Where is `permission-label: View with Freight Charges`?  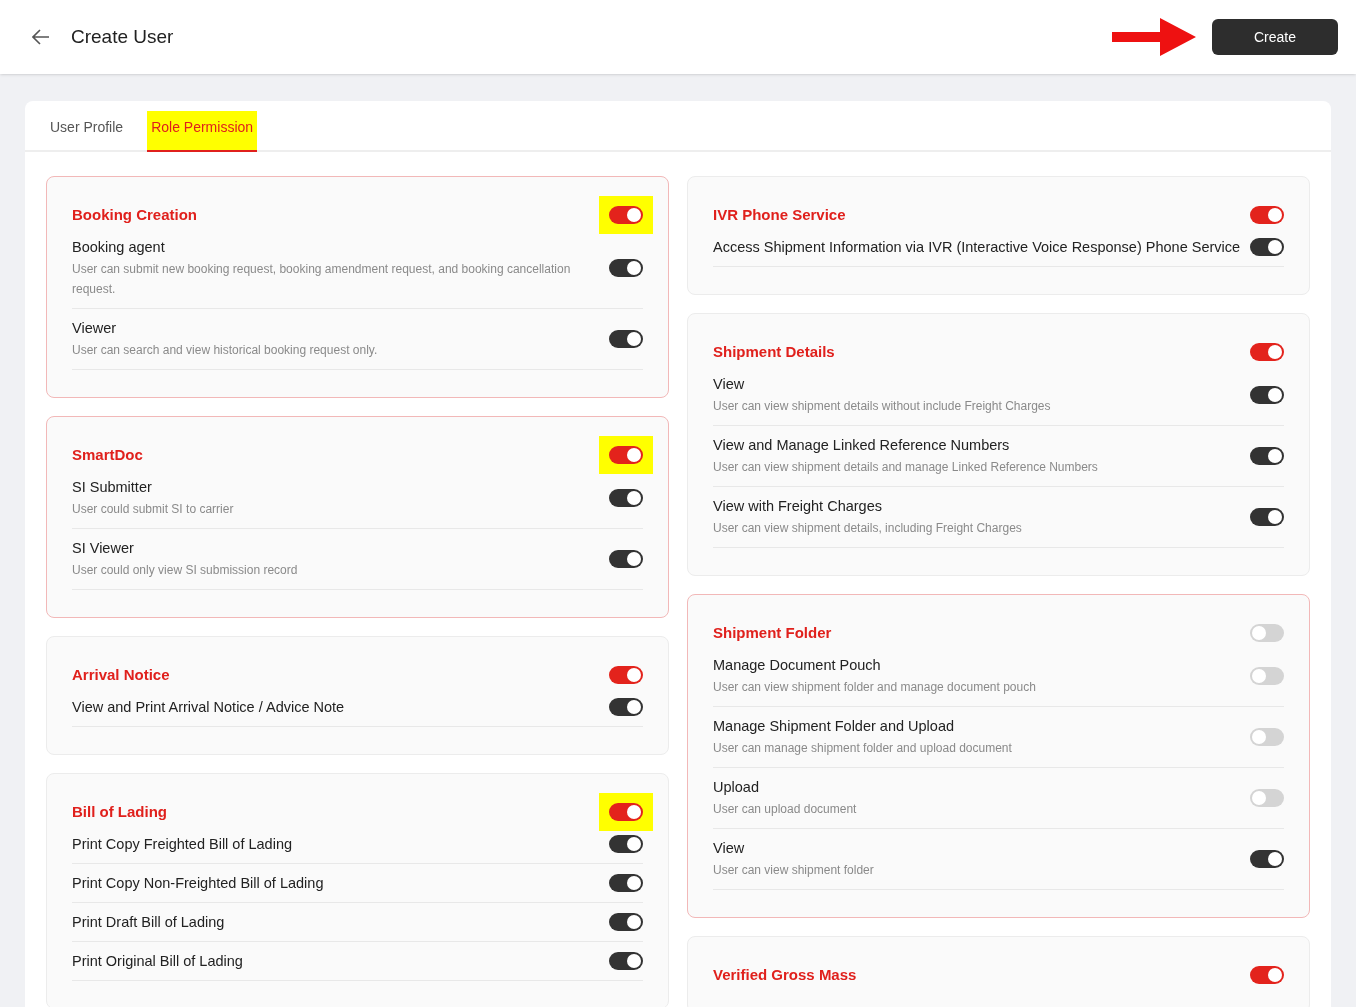
permission-label: View with Freight Charges is located at coordinates (798, 506).